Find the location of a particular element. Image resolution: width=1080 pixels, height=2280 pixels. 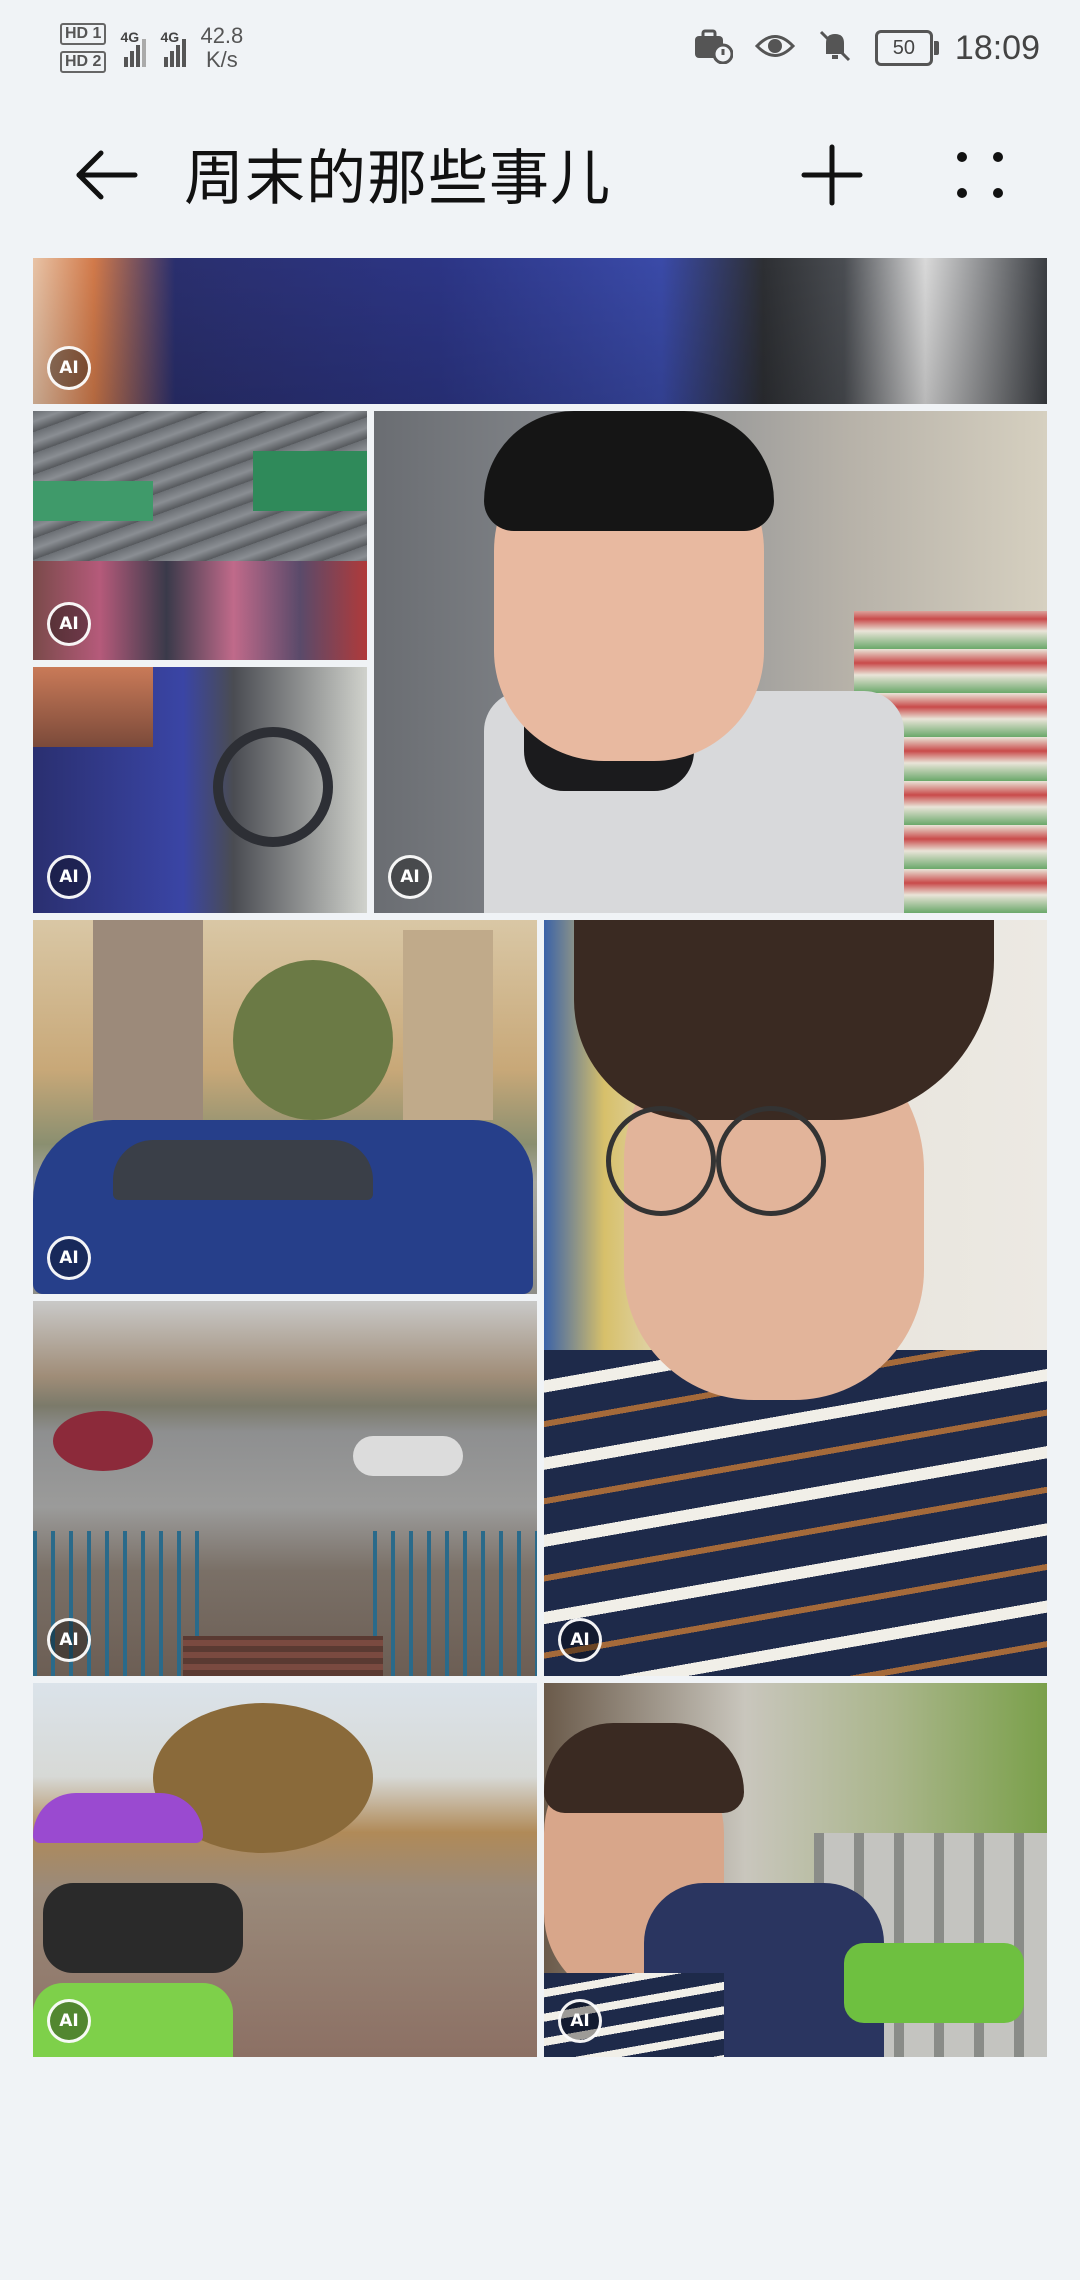

back-button is located at coordinates (106, 175).